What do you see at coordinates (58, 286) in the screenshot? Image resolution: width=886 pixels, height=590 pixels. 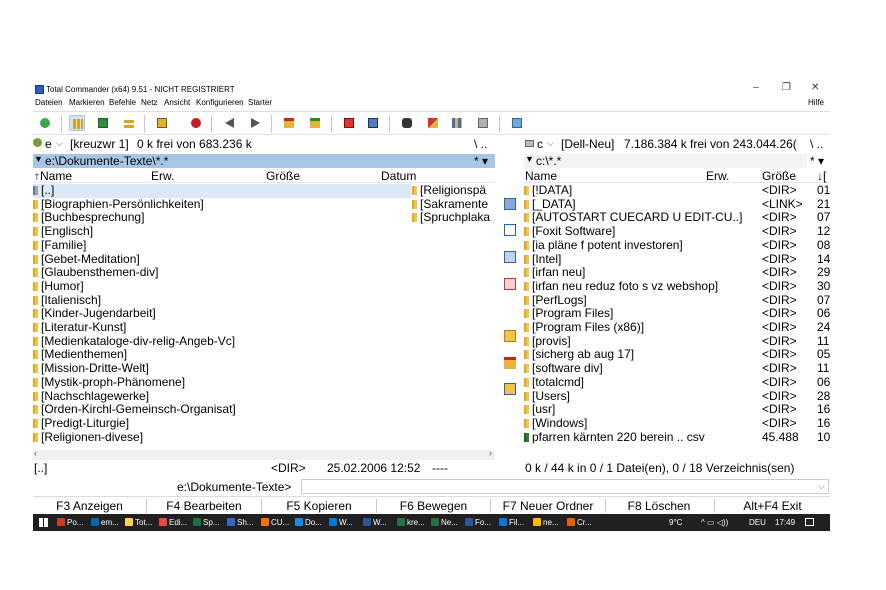 I see `folder-row: [Humor]` at bounding box center [58, 286].